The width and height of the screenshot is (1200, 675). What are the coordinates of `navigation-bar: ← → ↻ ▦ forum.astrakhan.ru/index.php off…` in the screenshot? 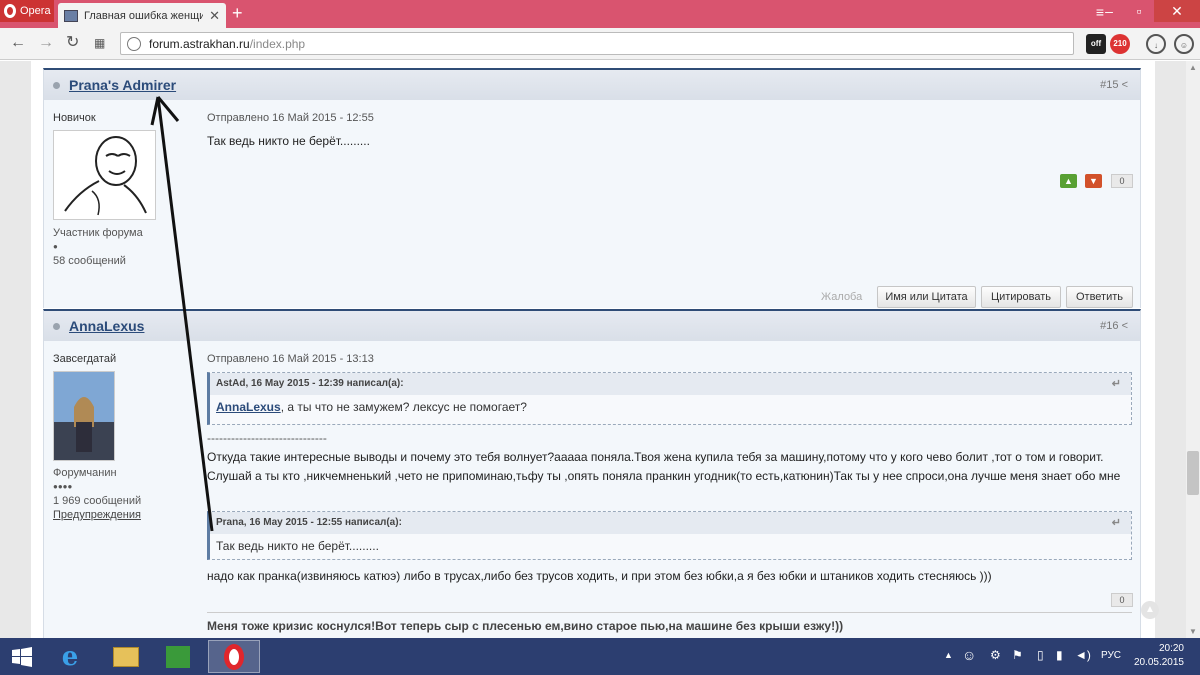 It's located at (600, 44).